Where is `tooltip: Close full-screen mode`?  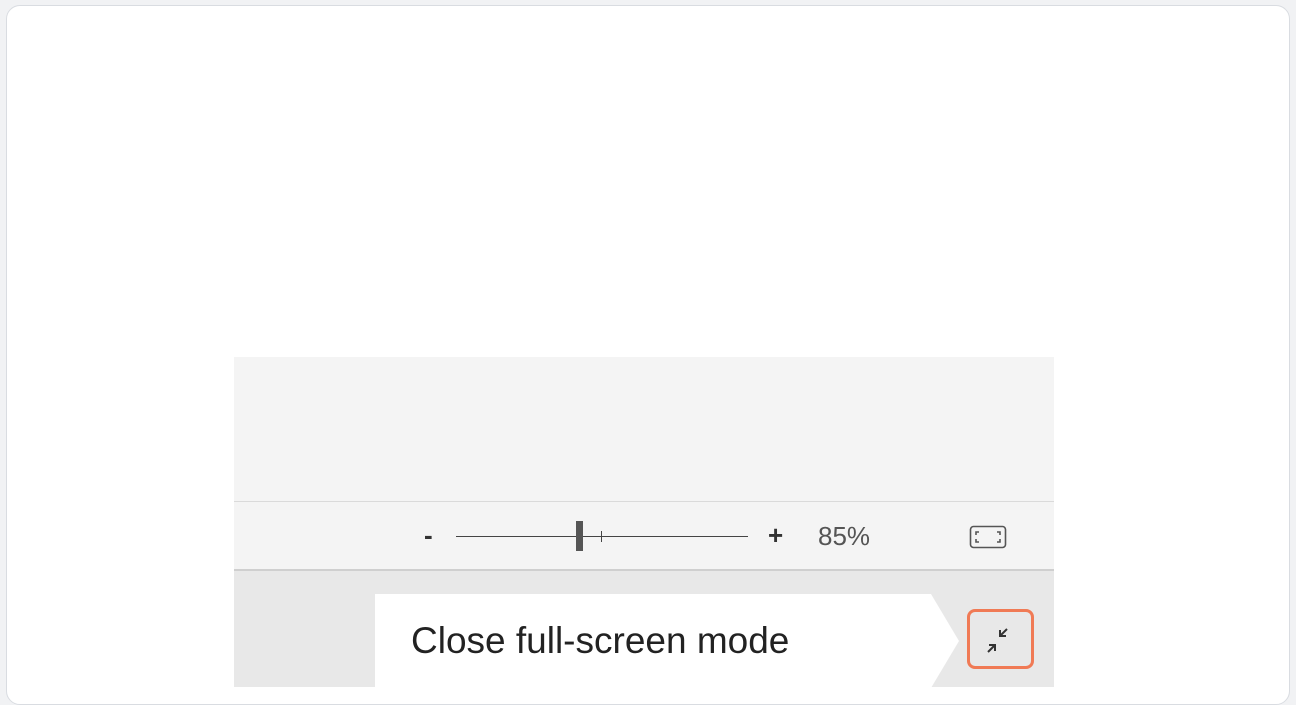 tooltip: Close full-screen mode is located at coordinates (653, 640).